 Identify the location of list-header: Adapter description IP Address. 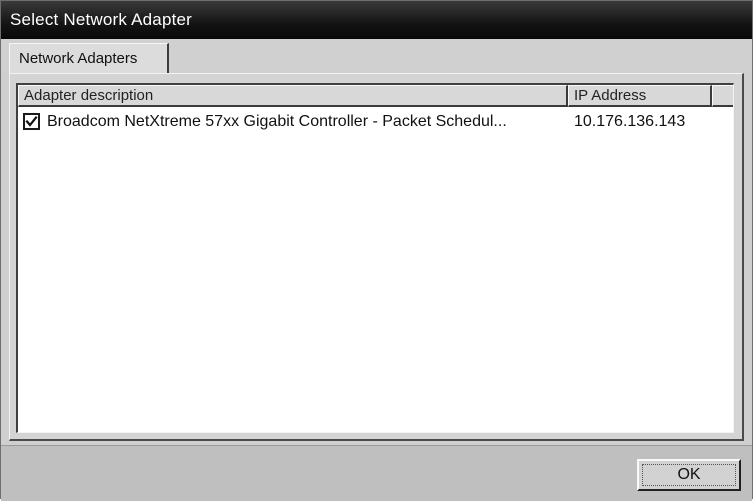
(375, 96).